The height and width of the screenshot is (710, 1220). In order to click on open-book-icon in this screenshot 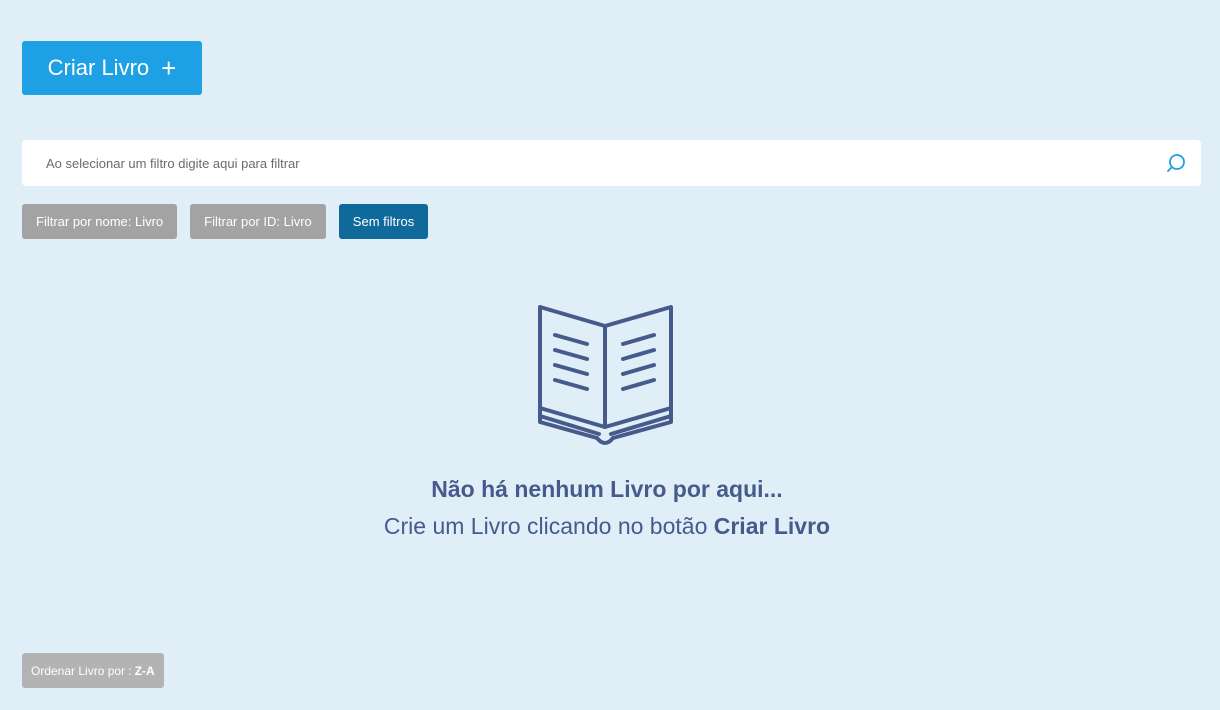, I will do `click(605, 375)`.